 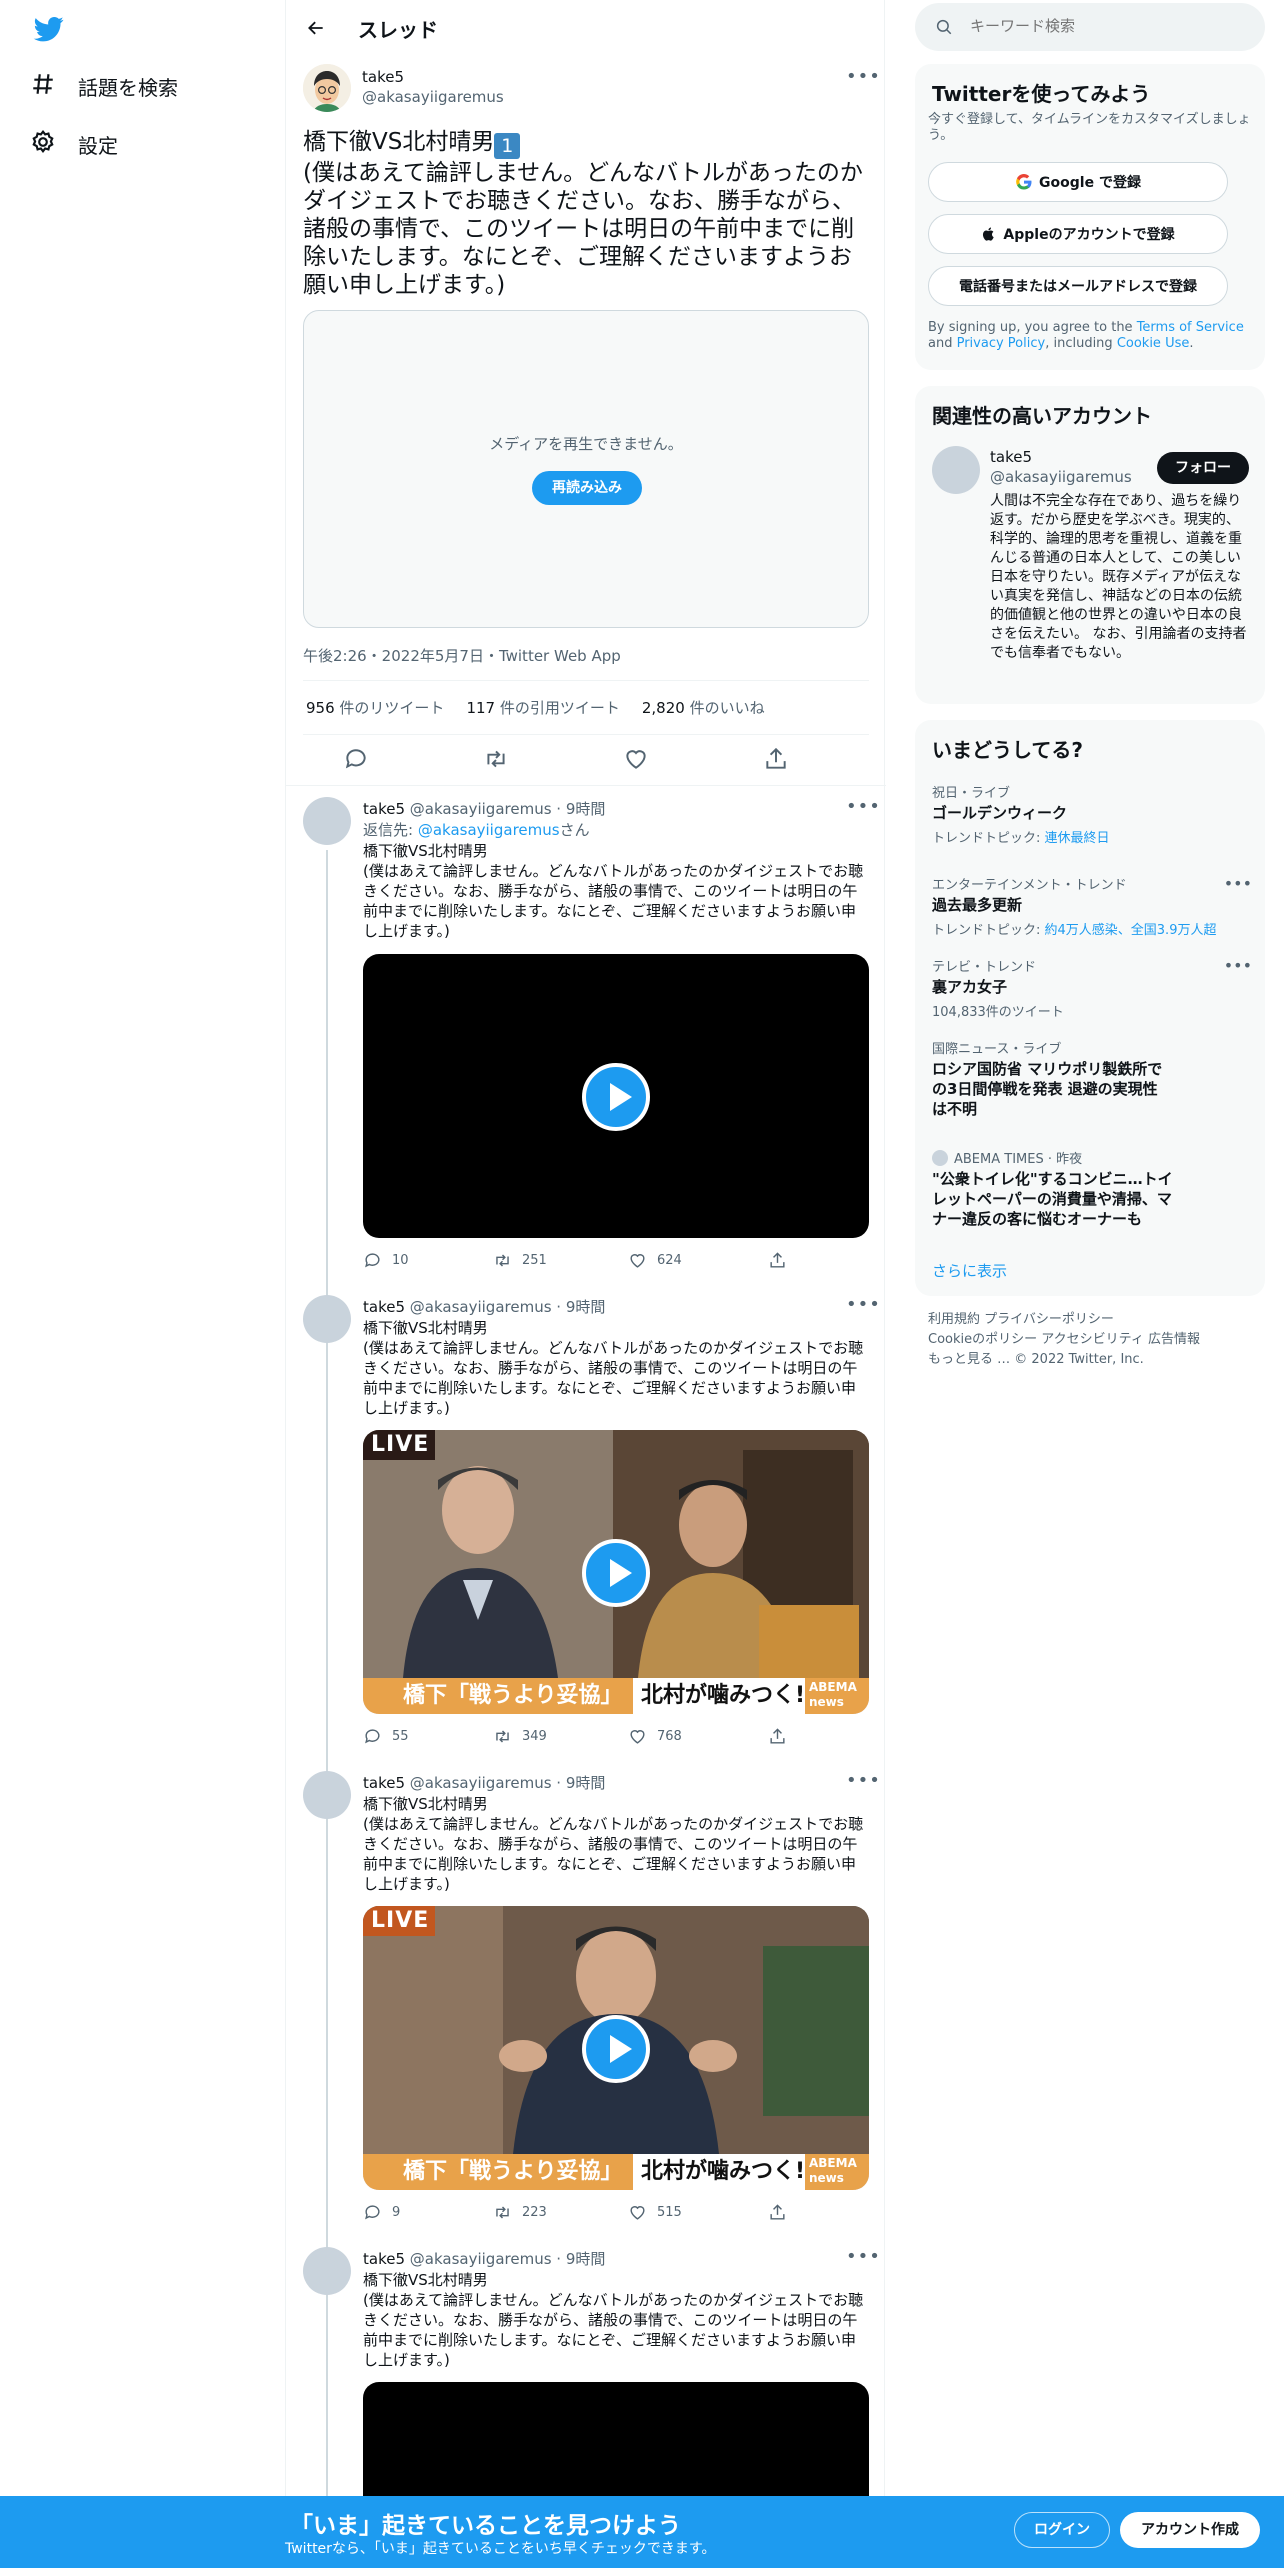 I want to click on bottom-bar-subtitle: Twitterなら、「いま」起きていることをいち早くチェックできます。, so click(x=500, y=2549).